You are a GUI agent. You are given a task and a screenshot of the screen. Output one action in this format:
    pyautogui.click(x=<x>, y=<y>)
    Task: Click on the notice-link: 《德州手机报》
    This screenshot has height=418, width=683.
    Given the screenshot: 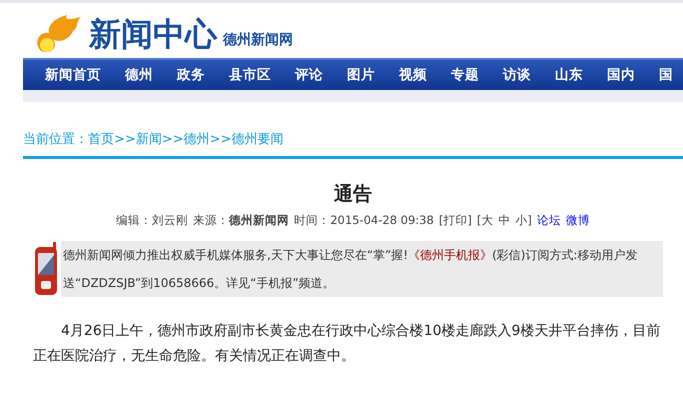 What is the action you would take?
    pyautogui.click(x=450, y=255)
    